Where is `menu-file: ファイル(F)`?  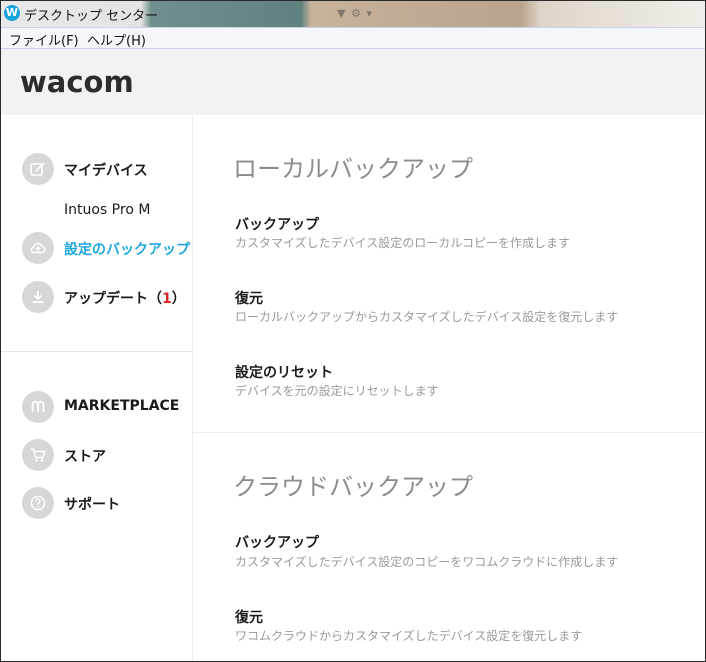 menu-file: ファイル(F) is located at coordinates (44, 39).